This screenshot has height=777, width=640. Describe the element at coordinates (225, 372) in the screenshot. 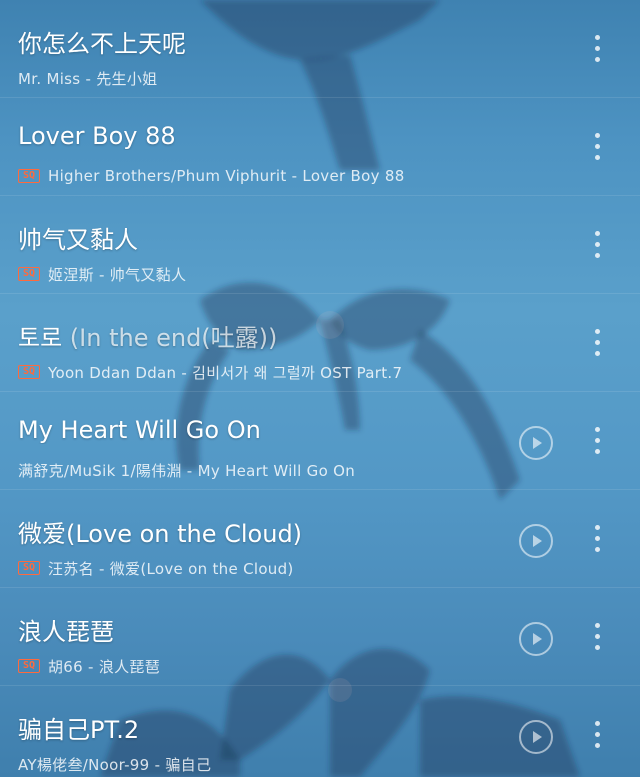

I see `artist-album-text: Yoon Ddan Ddan - 김비서가 왜 그럴까 OST Part.7` at that location.